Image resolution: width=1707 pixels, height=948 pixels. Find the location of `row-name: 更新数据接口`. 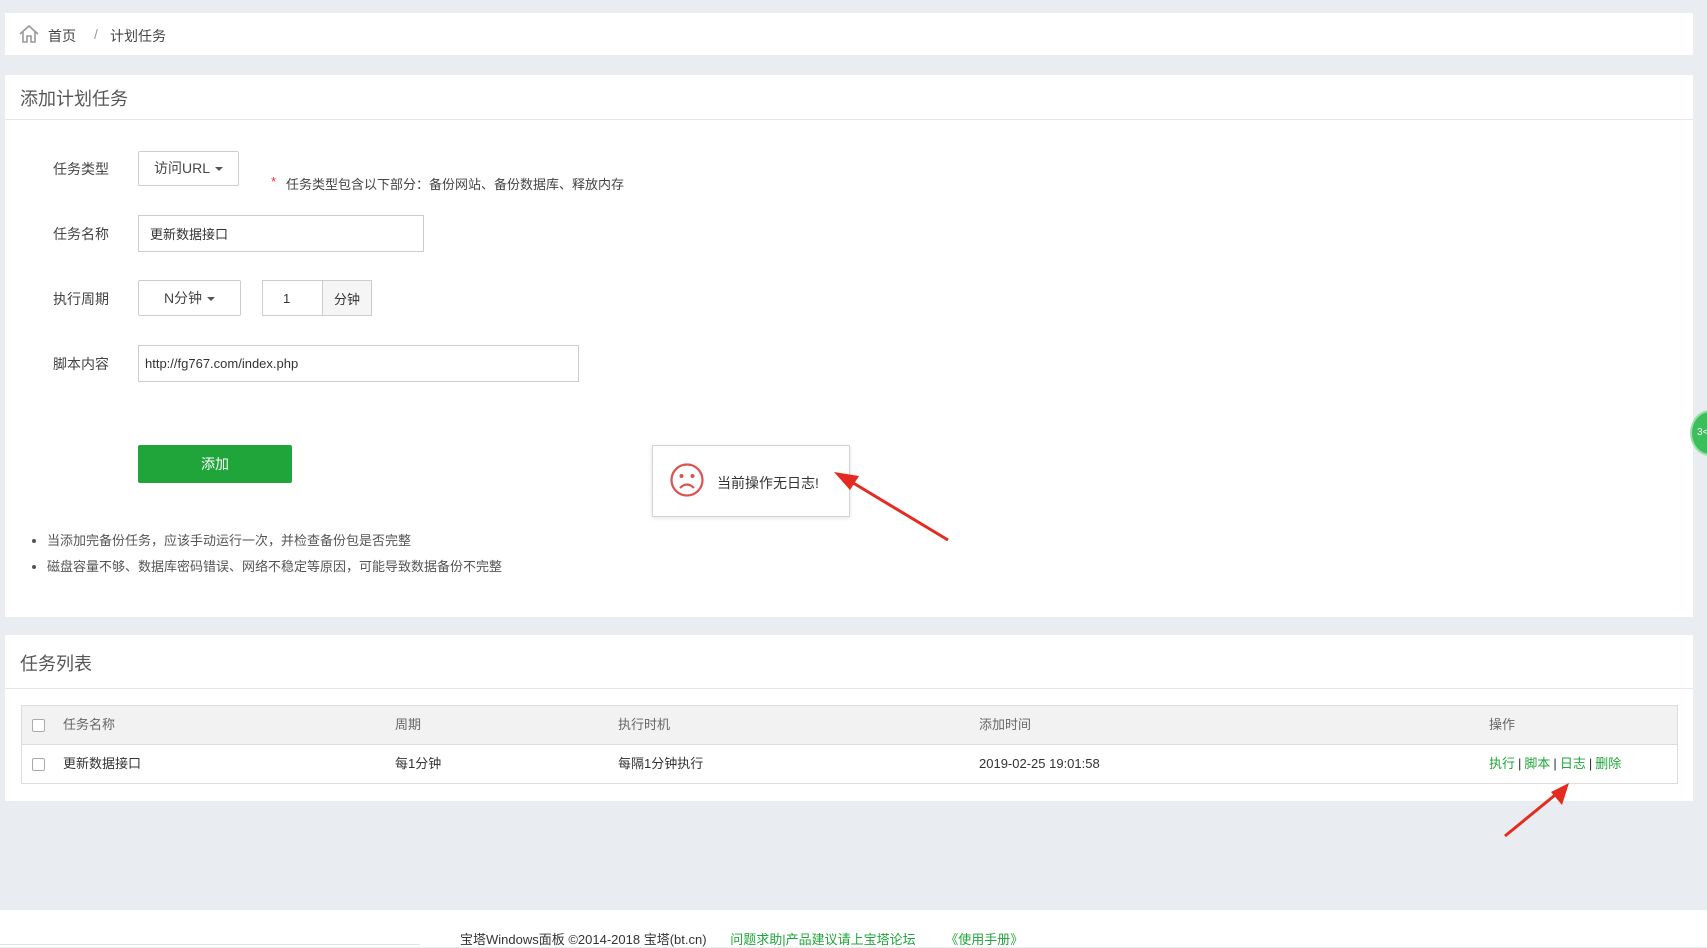

row-name: 更新数据接口 is located at coordinates (102, 763).